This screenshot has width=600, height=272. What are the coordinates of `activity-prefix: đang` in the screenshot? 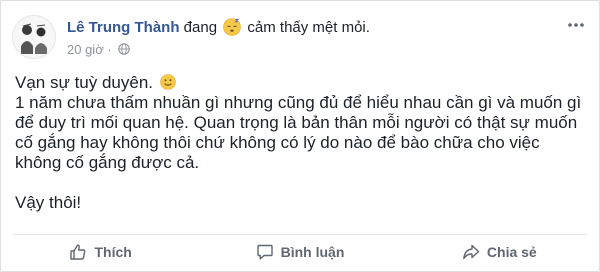 It's located at (200, 27).